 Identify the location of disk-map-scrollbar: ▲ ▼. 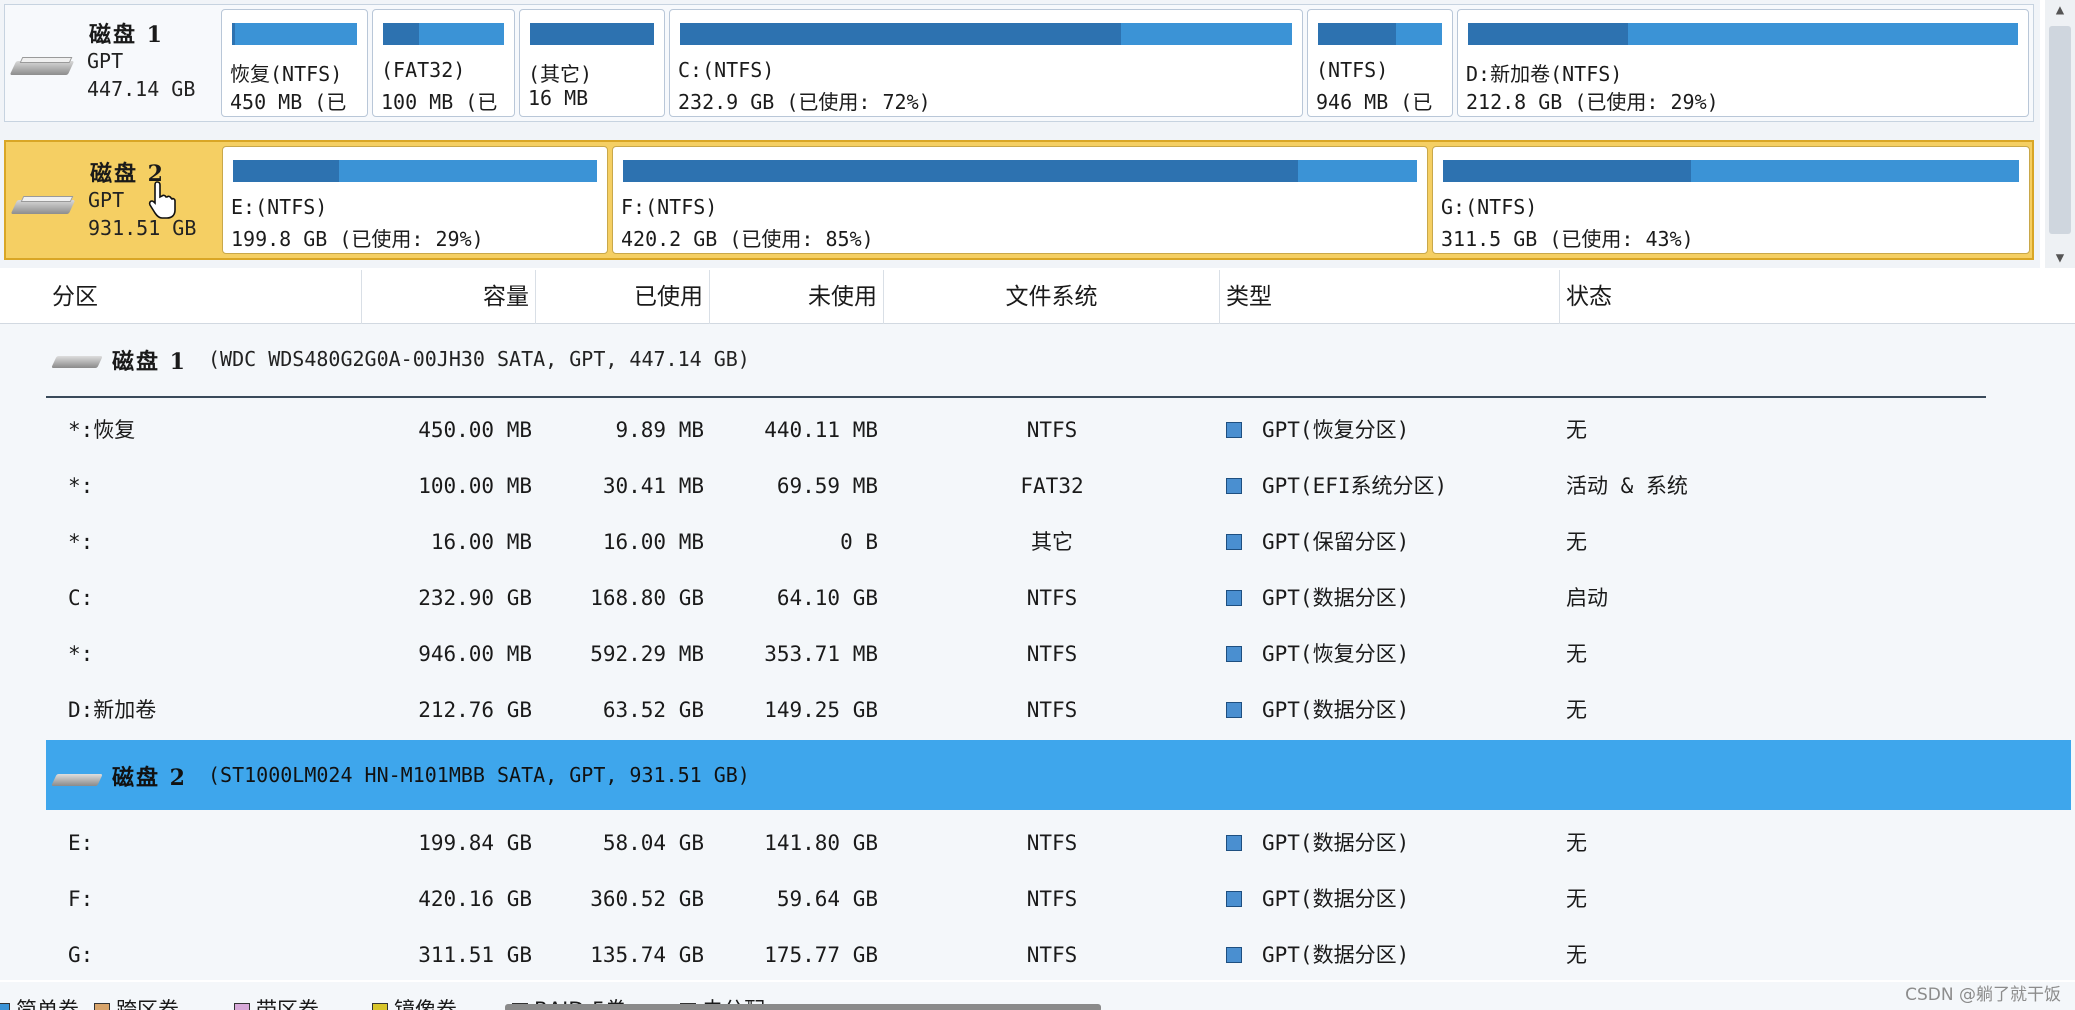
(2060, 134).